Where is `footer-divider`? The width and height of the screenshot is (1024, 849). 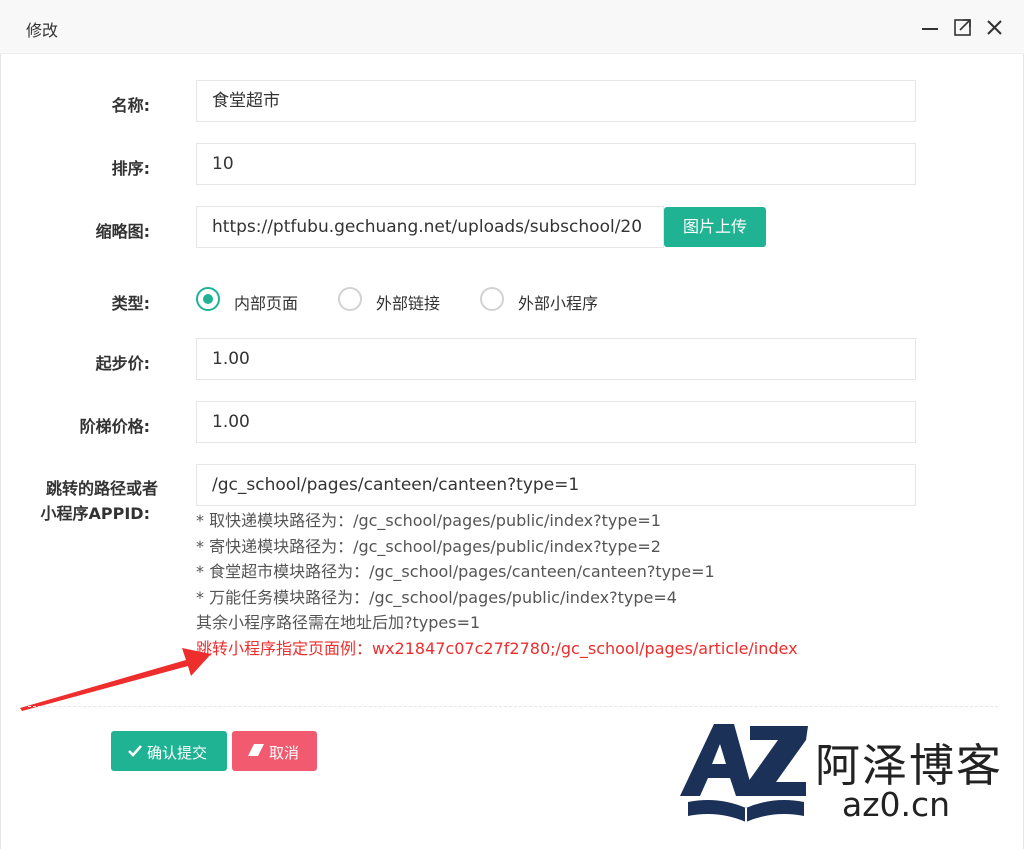
footer-divider is located at coordinates (513, 706).